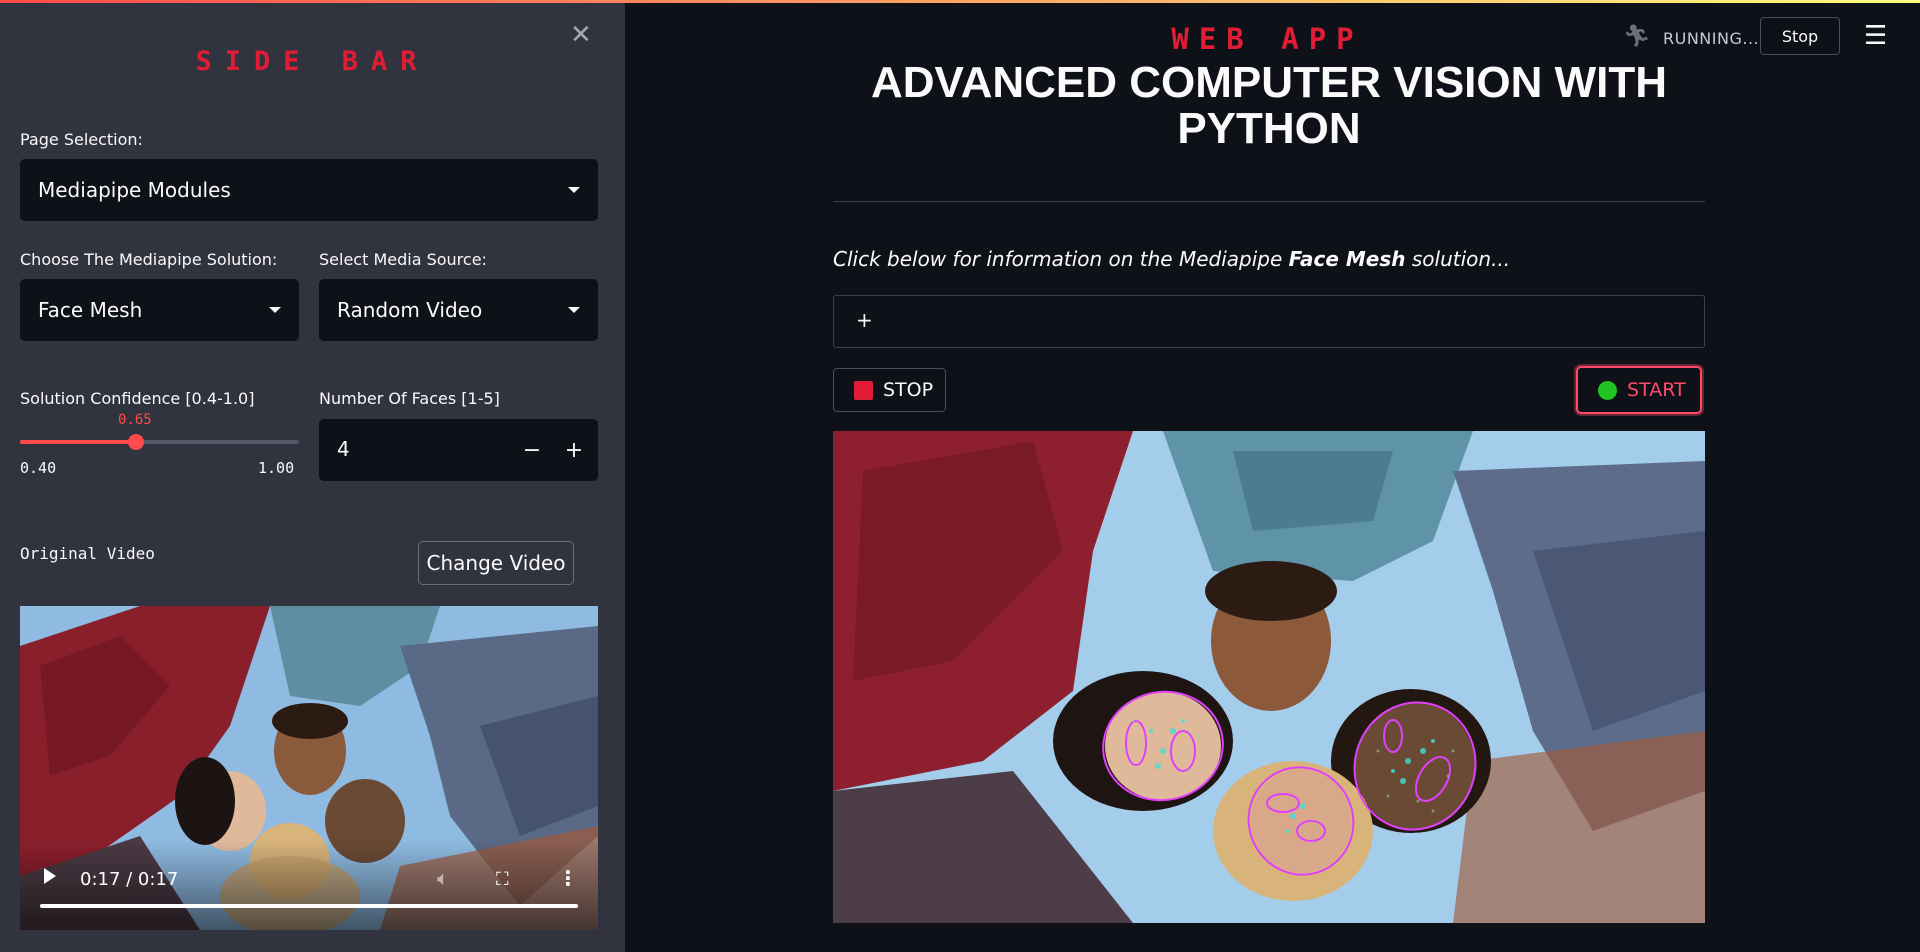 This screenshot has height=952, width=1920. Describe the element at coordinates (864, 320) in the screenshot. I see `expand-plus-icon: +` at that location.